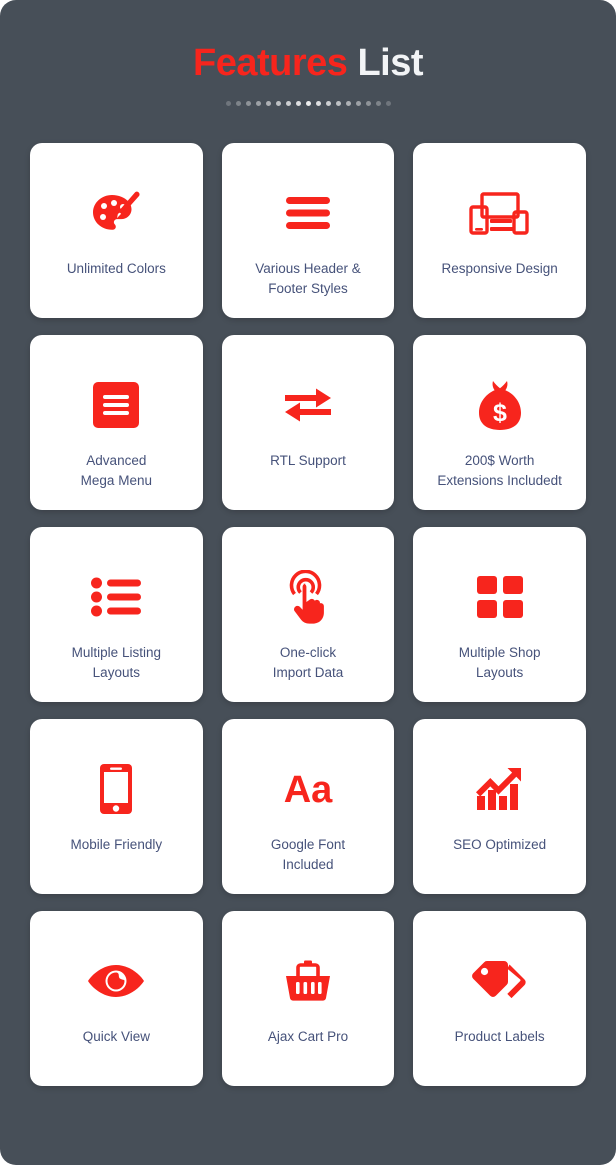 This screenshot has width=616, height=1165. I want to click on feature-card-label: 200$ Worth Extensions Includedt, so click(499, 470).